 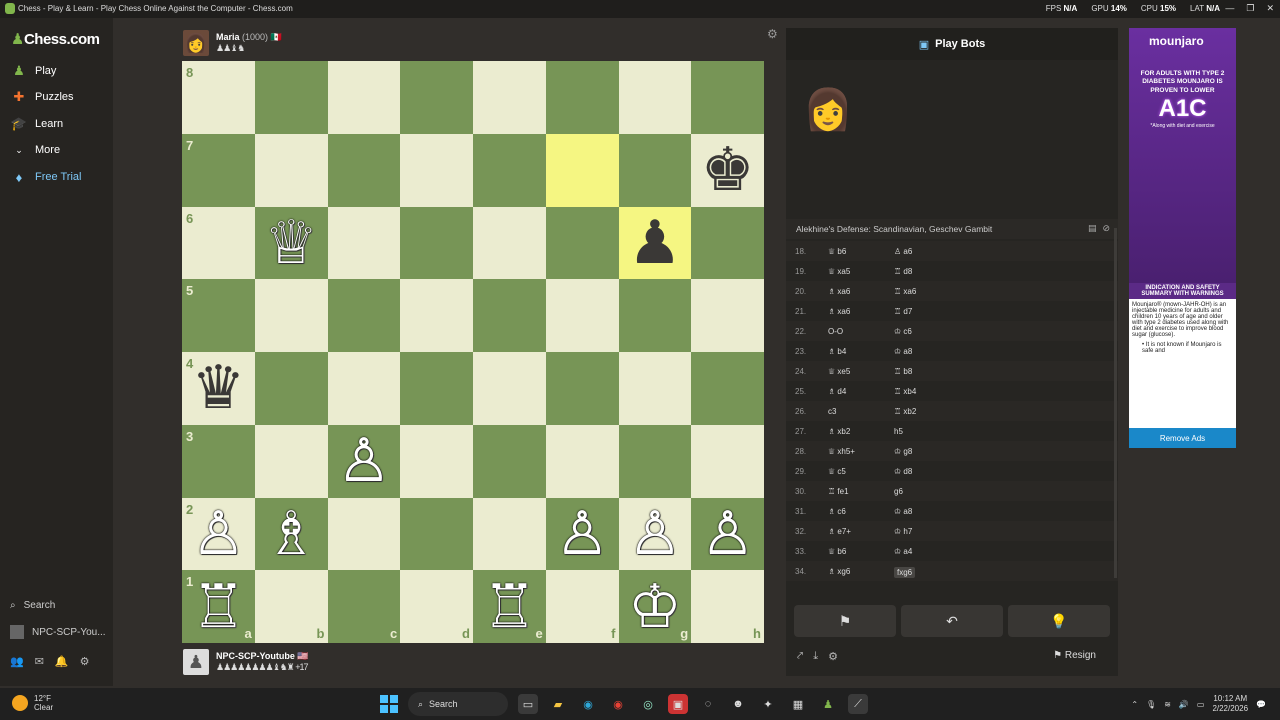 I want to click on white-move: ♗ c6, so click(x=837, y=511).